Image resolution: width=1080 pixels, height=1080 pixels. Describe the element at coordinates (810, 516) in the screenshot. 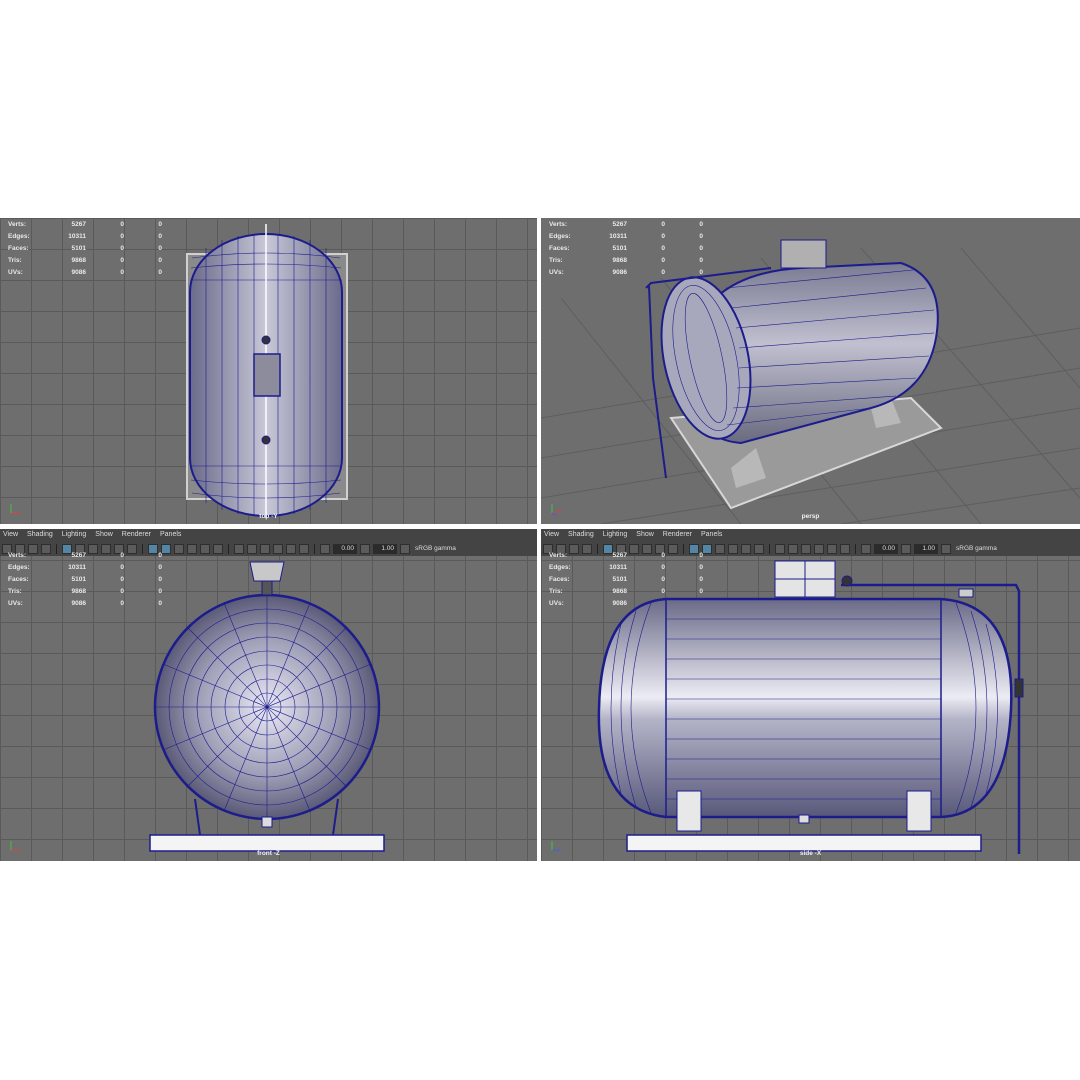

I see `viewport-label-persp: persp` at that location.